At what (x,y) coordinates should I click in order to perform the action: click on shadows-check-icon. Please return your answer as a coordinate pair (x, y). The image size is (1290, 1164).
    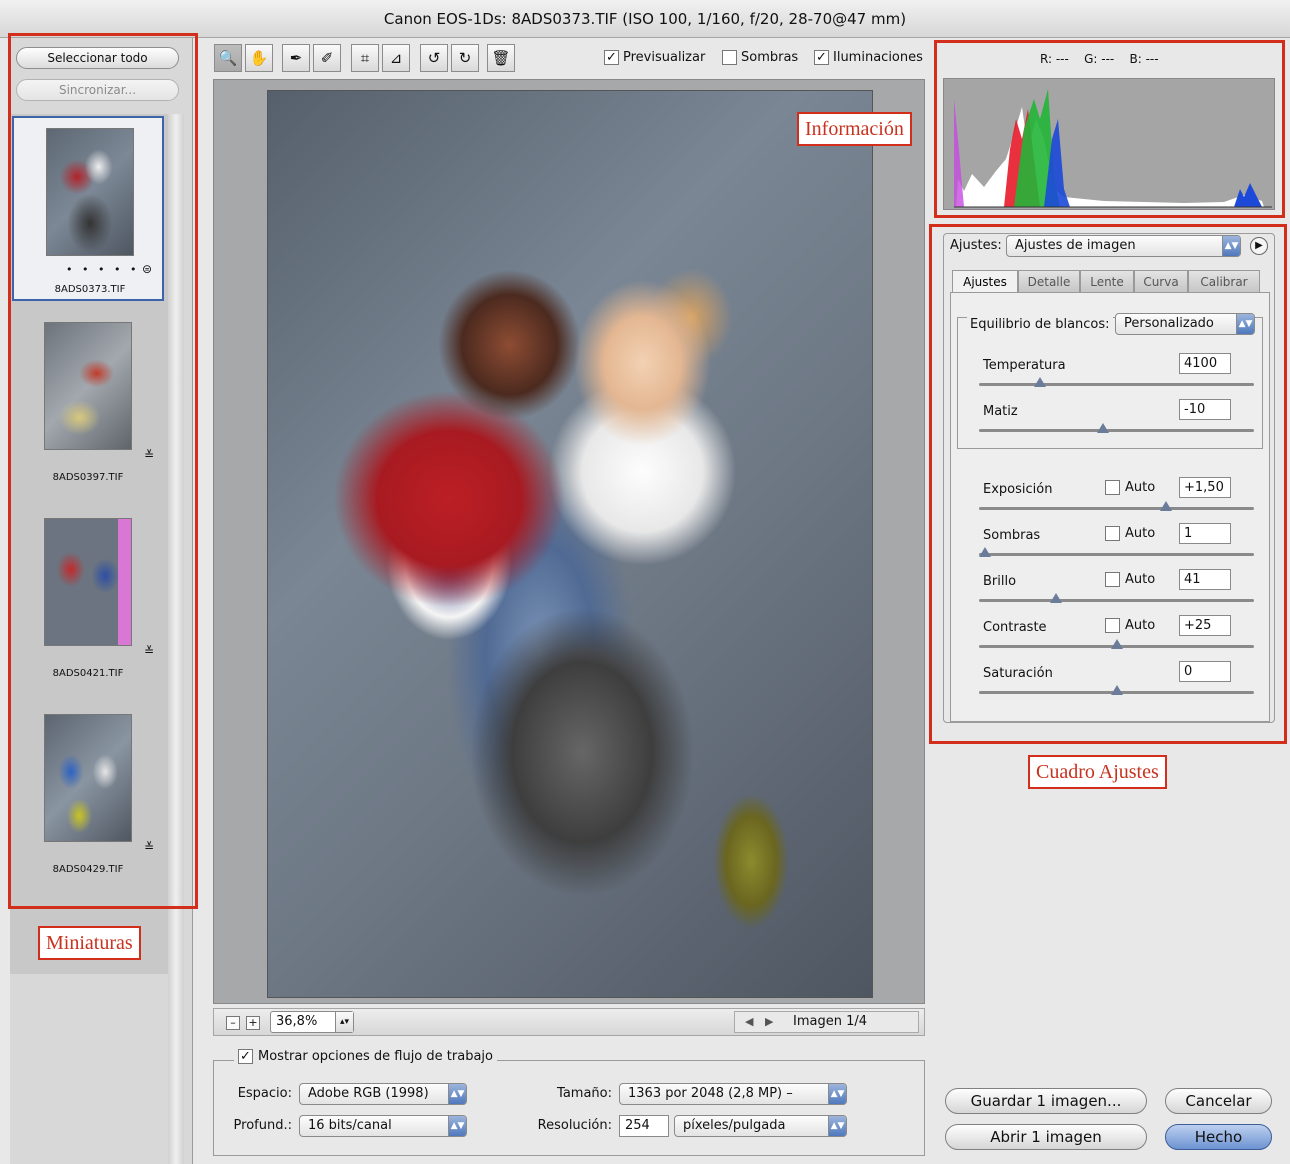
    Looking at the image, I should click on (729, 57).